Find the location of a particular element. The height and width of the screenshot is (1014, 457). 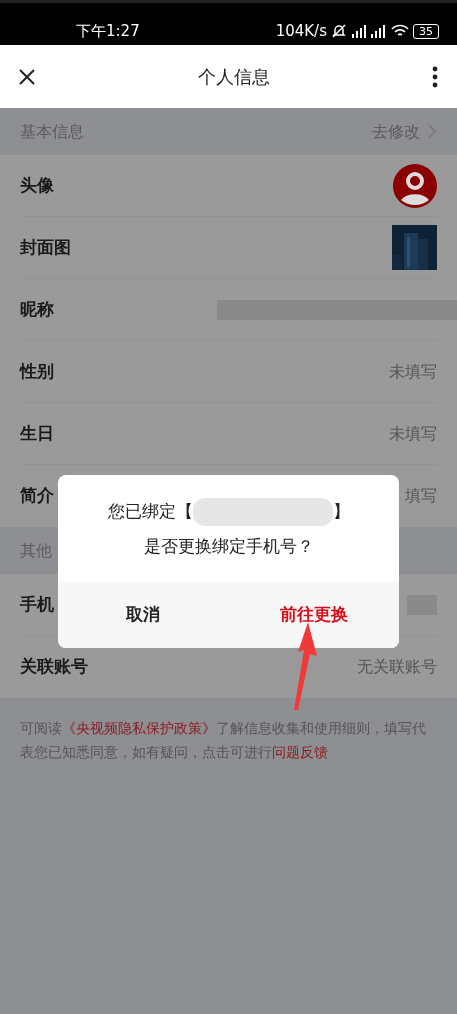

field-label: 头像 is located at coordinates (37, 185).